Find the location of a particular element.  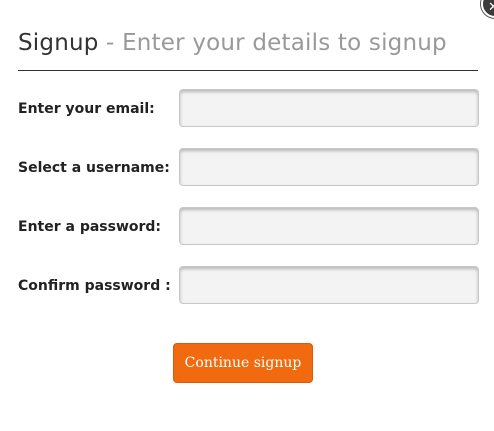

email-row: Enter your email: is located at coordinates (249, 109).